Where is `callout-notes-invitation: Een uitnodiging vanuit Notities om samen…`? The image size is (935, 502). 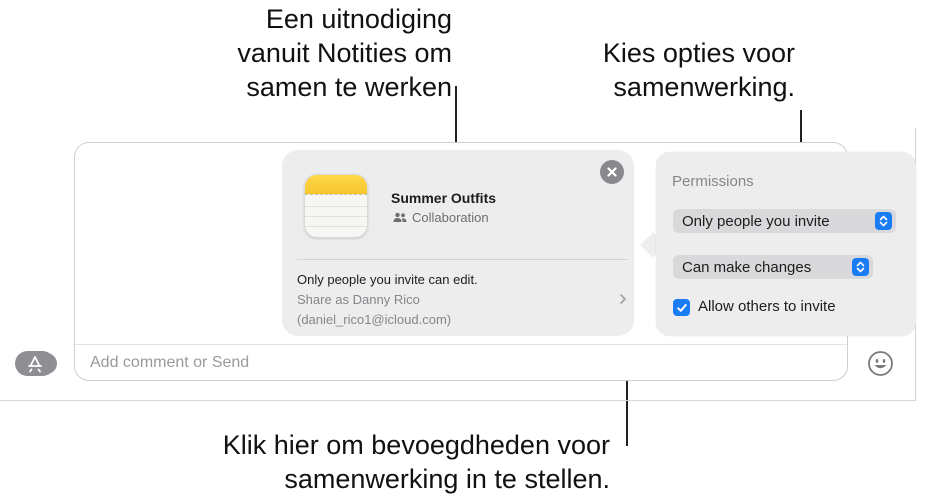 callout-notes-invitation: Een uitnodiging vanuit Notities om samen… is located at coordinates (272, 53).